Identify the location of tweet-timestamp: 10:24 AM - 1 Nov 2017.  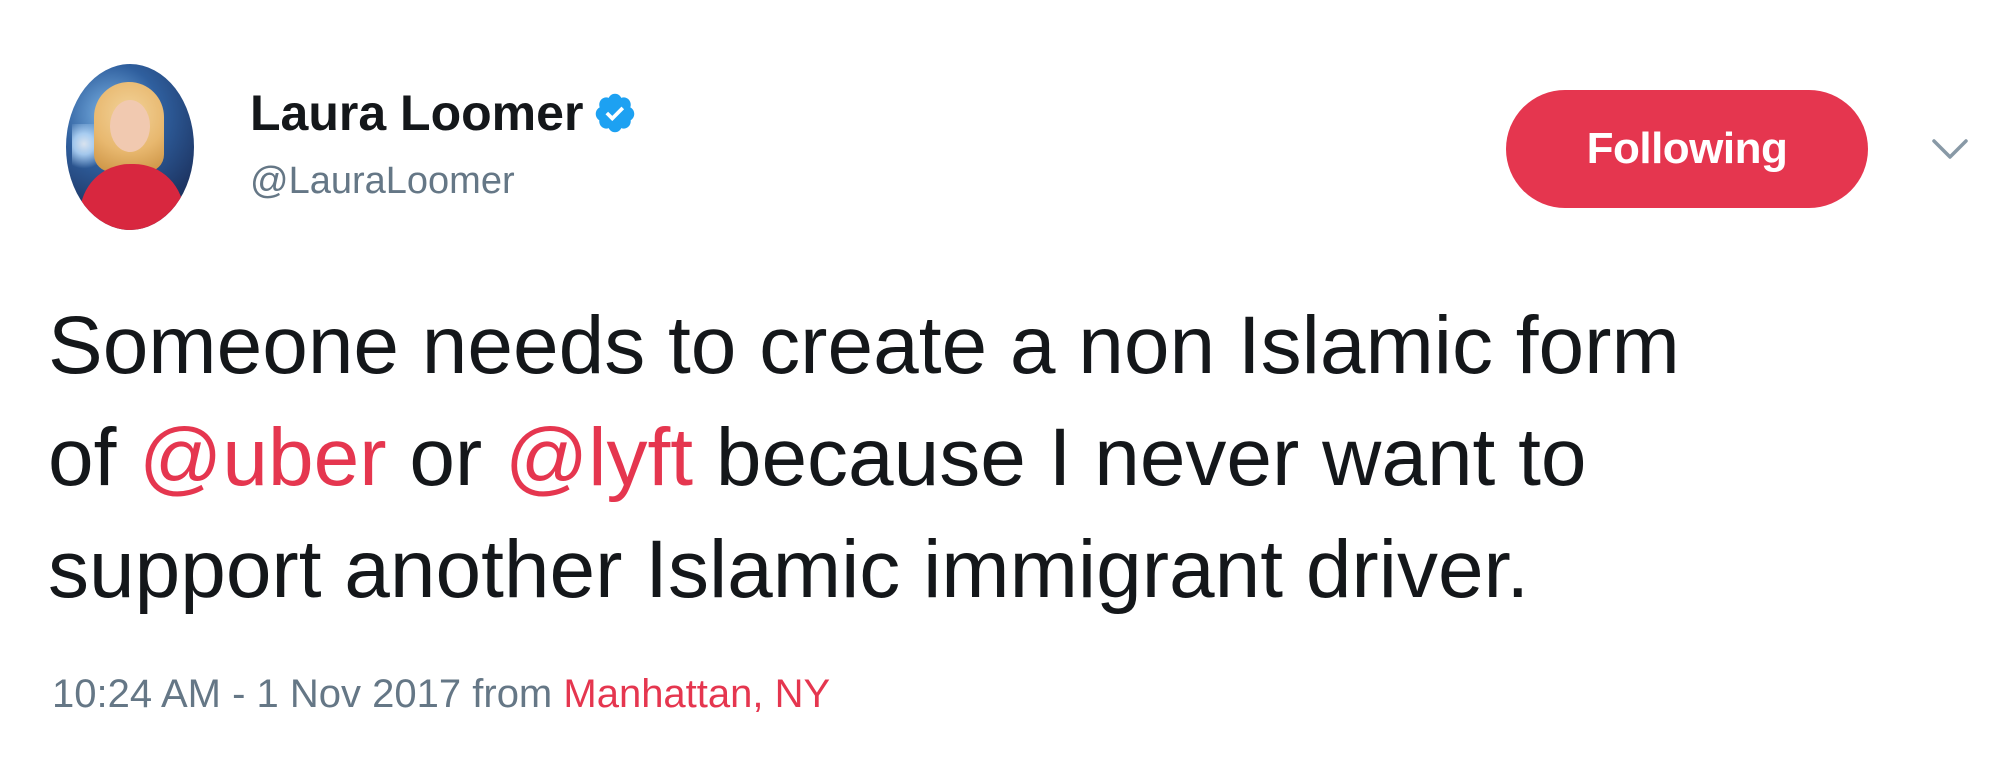
(256, 694).